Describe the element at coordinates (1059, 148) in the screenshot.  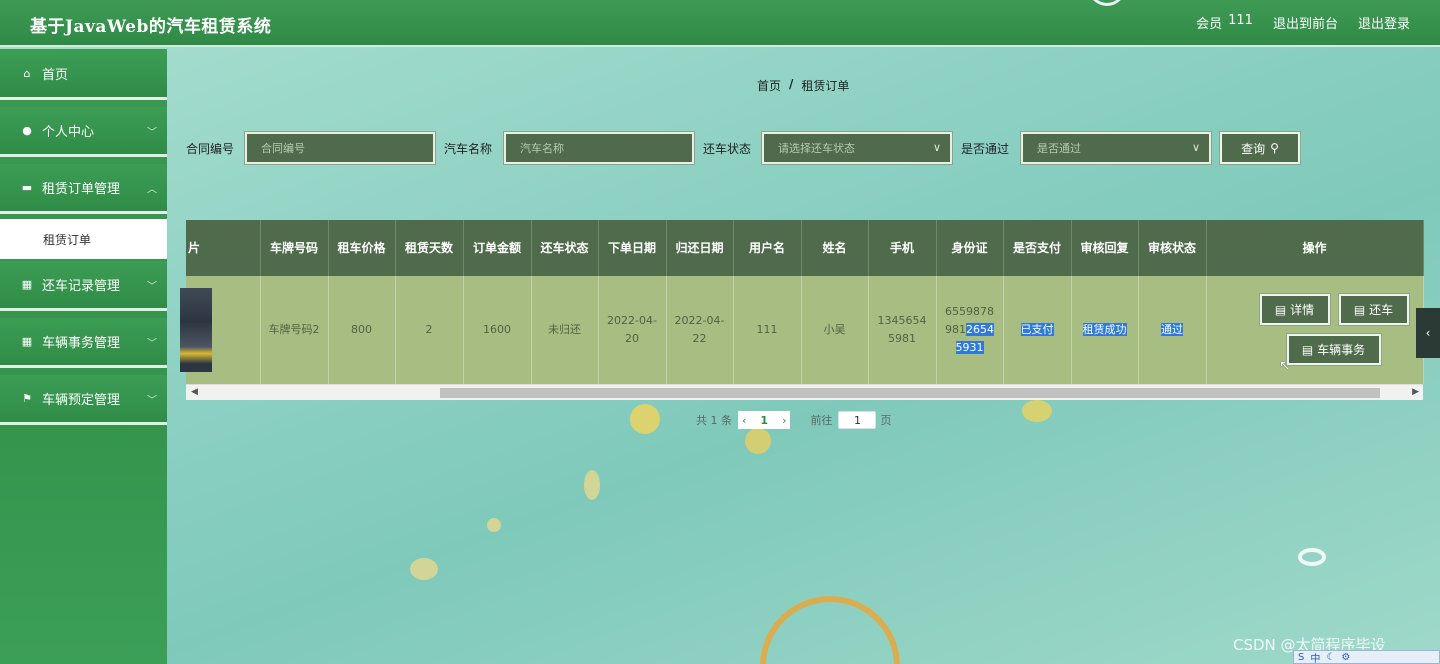
I see `pass-placeholder: 是否通过` at that location.